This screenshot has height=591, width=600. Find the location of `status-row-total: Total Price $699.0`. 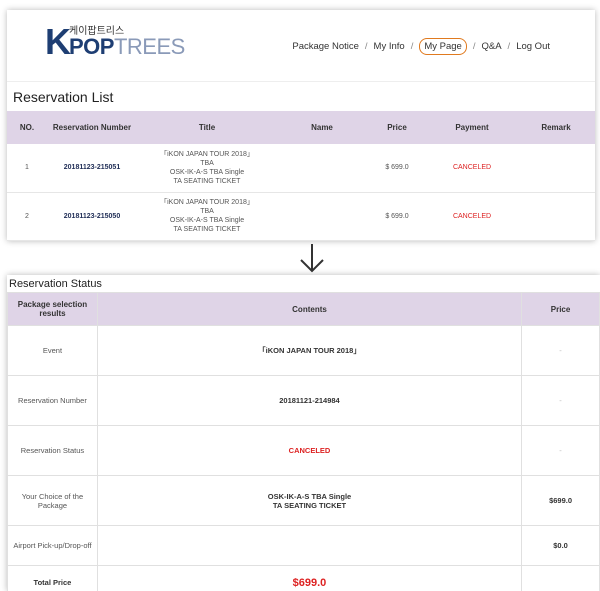

status-row-total: Total Price $699.0 is located at coordinates (303, 578).